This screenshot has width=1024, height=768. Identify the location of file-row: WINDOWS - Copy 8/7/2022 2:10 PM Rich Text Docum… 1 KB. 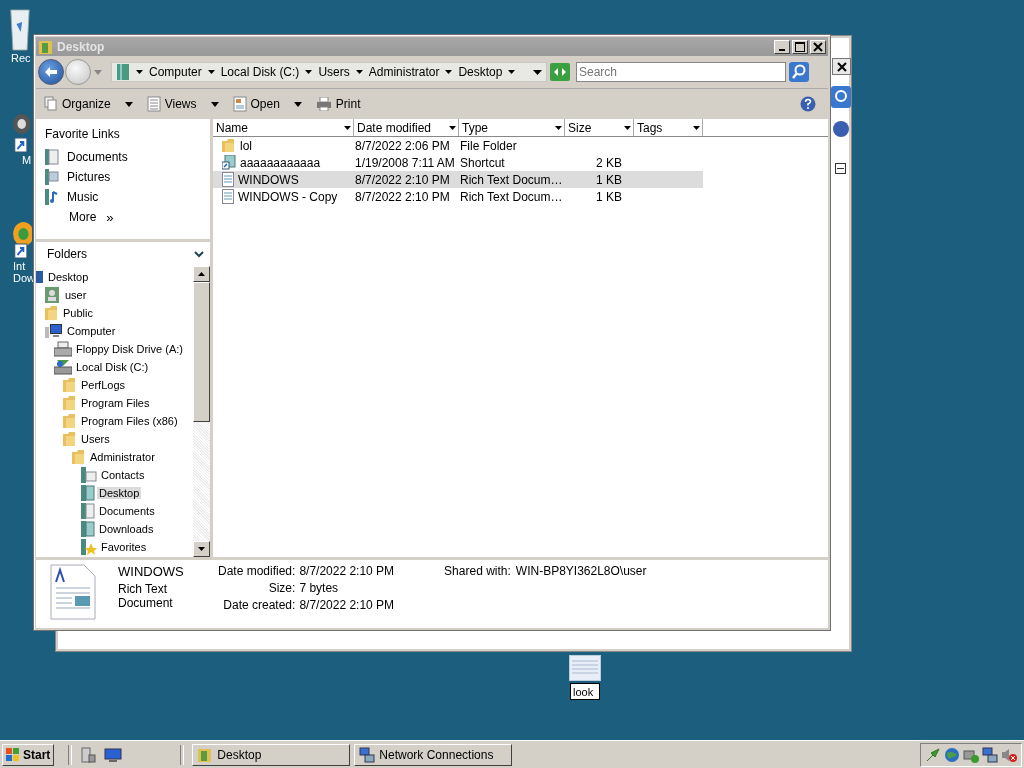
(458, 196).